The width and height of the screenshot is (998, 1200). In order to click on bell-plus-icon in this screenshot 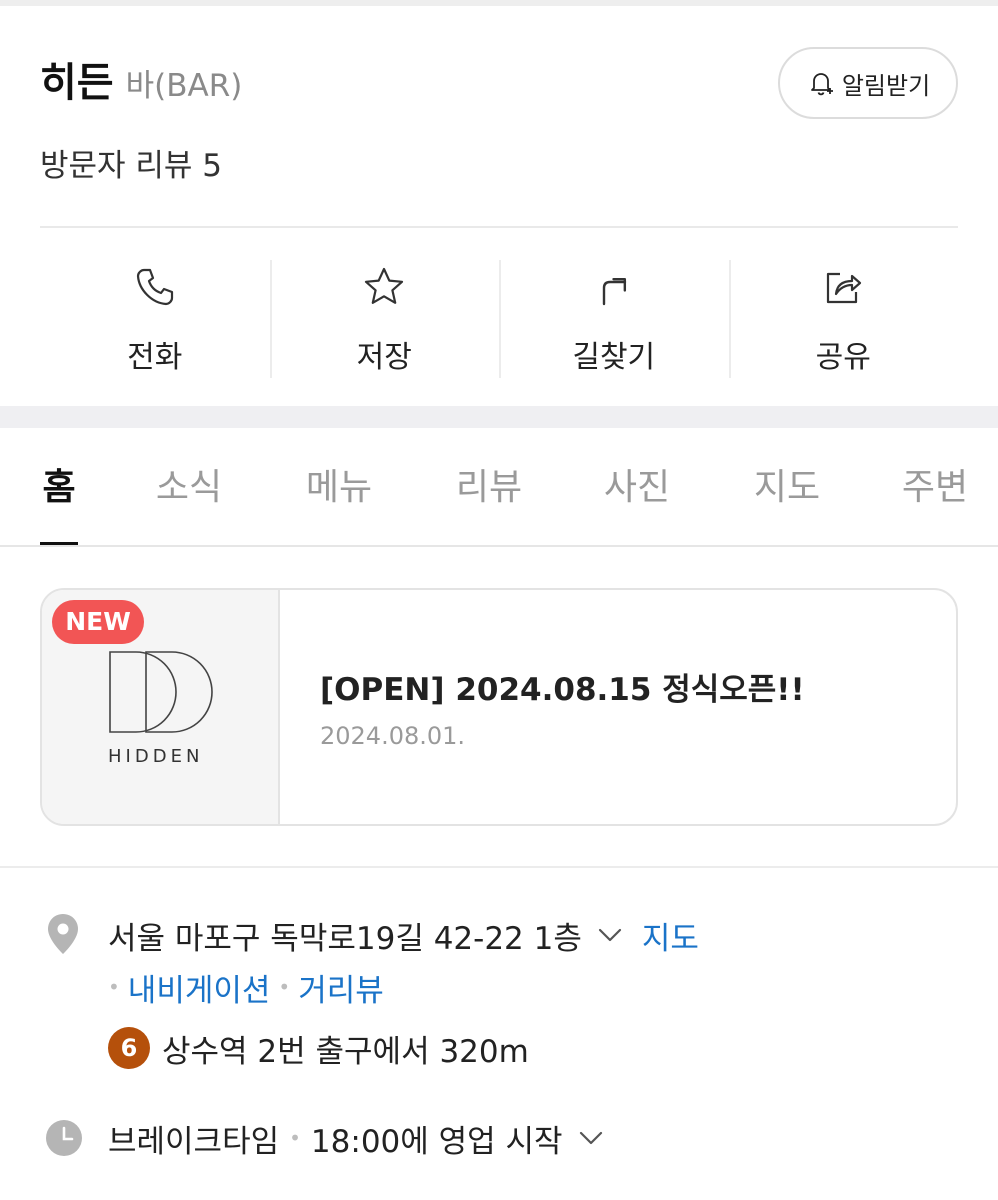, I will do `click(821, 84)`.